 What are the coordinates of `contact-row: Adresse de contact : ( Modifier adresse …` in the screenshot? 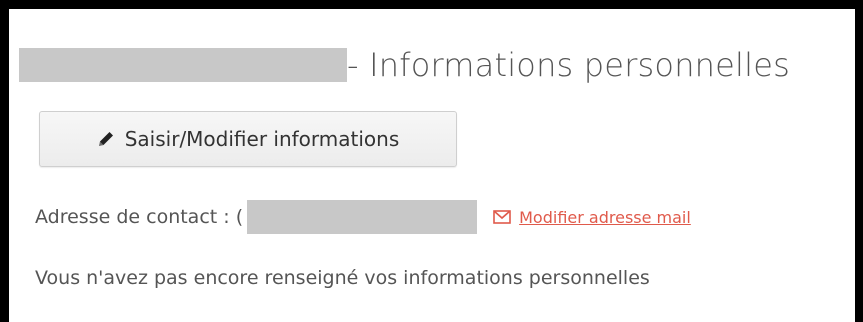 It's located at (363, 217).